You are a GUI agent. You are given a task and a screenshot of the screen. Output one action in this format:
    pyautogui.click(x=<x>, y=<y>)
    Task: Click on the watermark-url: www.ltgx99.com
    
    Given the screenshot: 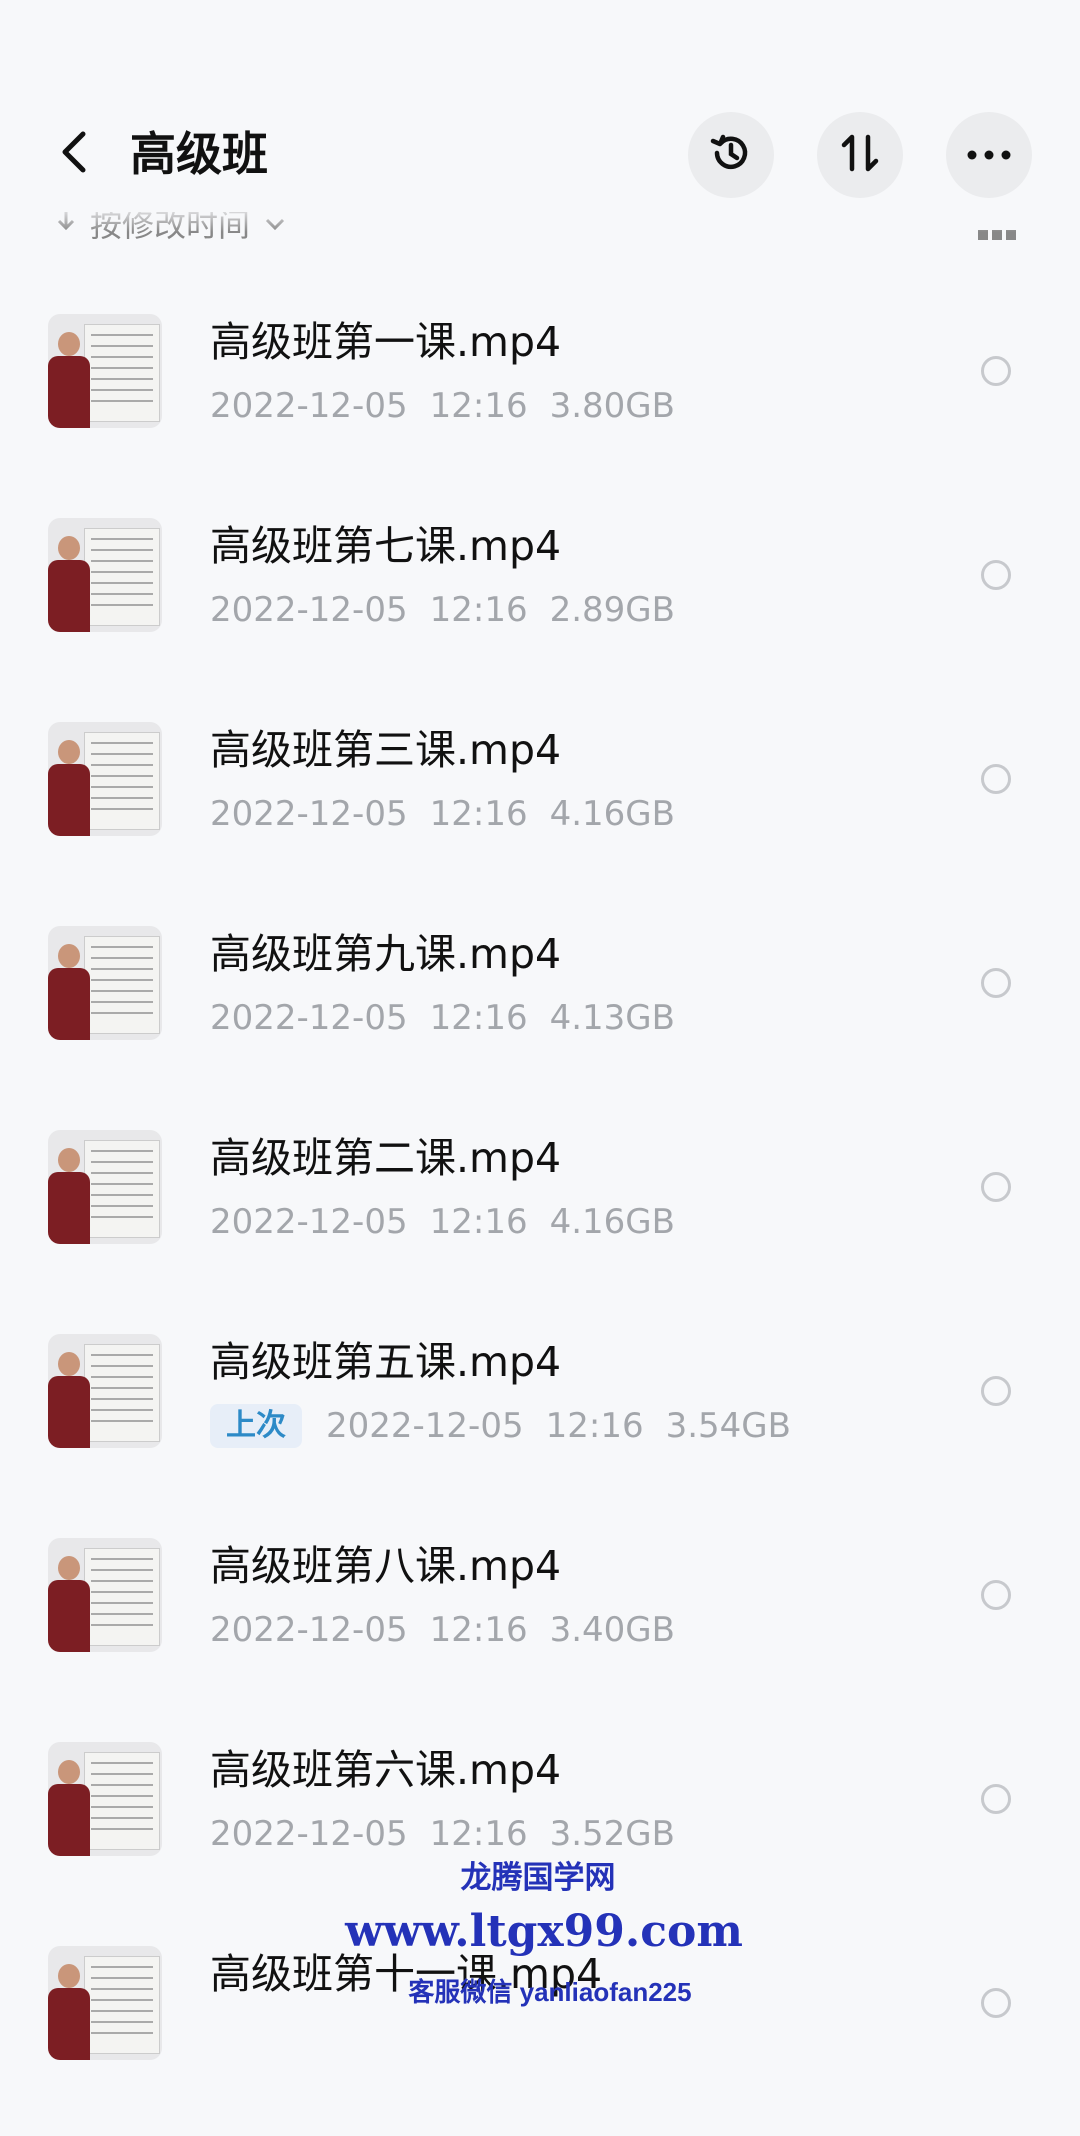 What is the action you would take?
    pyautogui.click(x=544, y=1931)
    